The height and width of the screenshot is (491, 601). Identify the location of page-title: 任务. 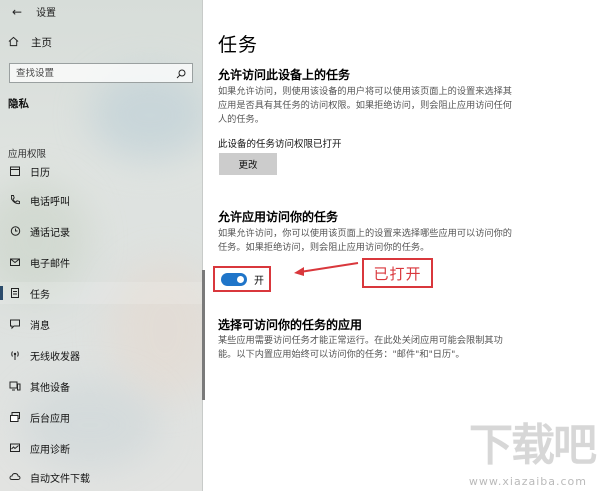
(238, 45).